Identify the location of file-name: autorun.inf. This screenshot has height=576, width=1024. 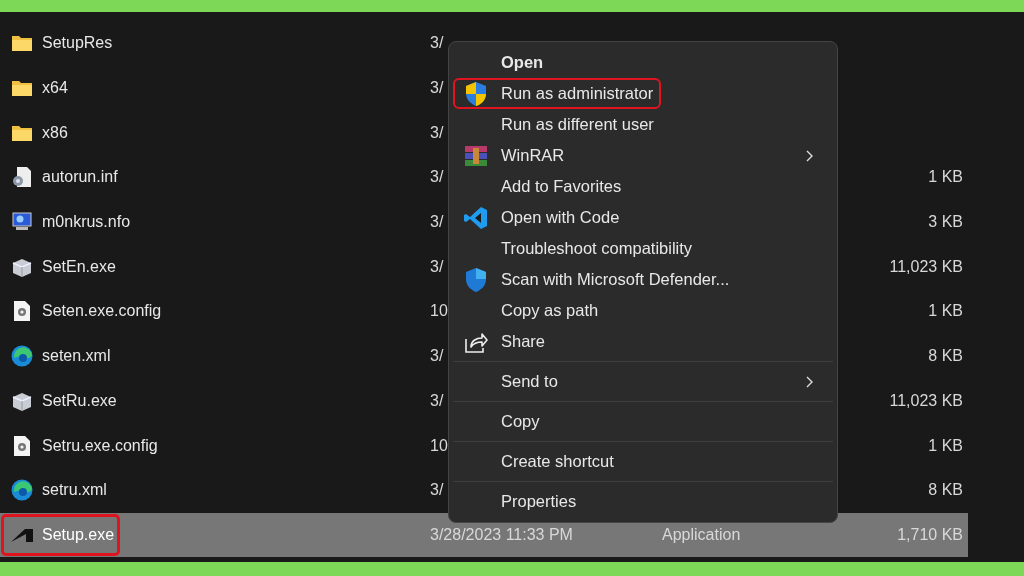
(80, 177).